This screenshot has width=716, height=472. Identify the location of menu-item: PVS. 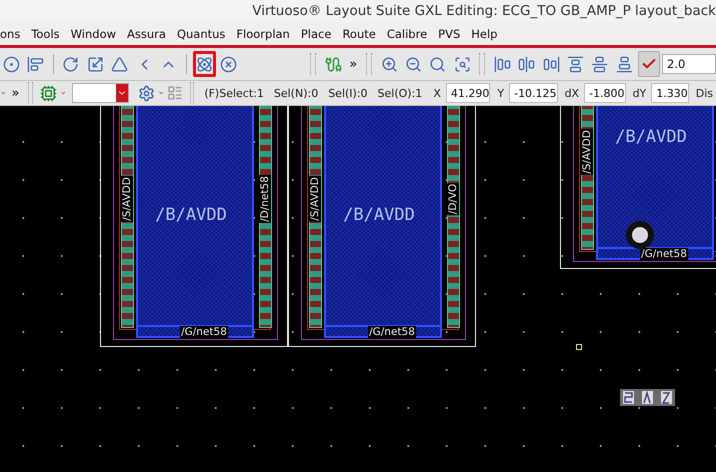
(449, 33).